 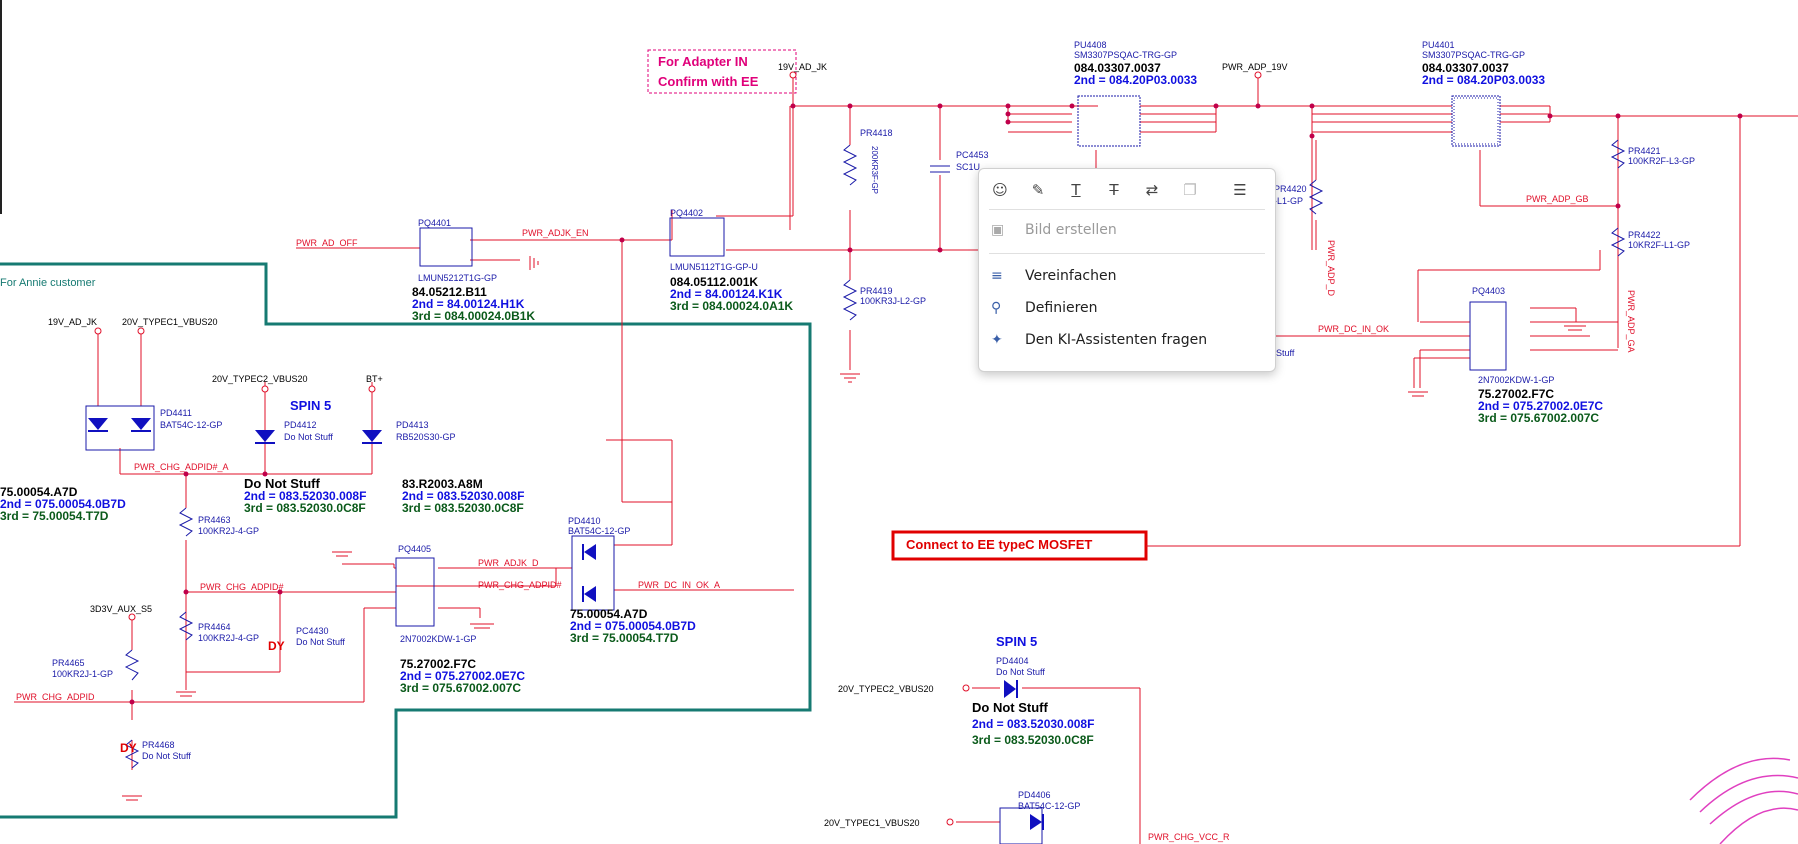 What do you see at coordinates (1438, 45) in the screenshot?
I see `pu4401-ref: PU4401` at bounding box center [1438, 45].